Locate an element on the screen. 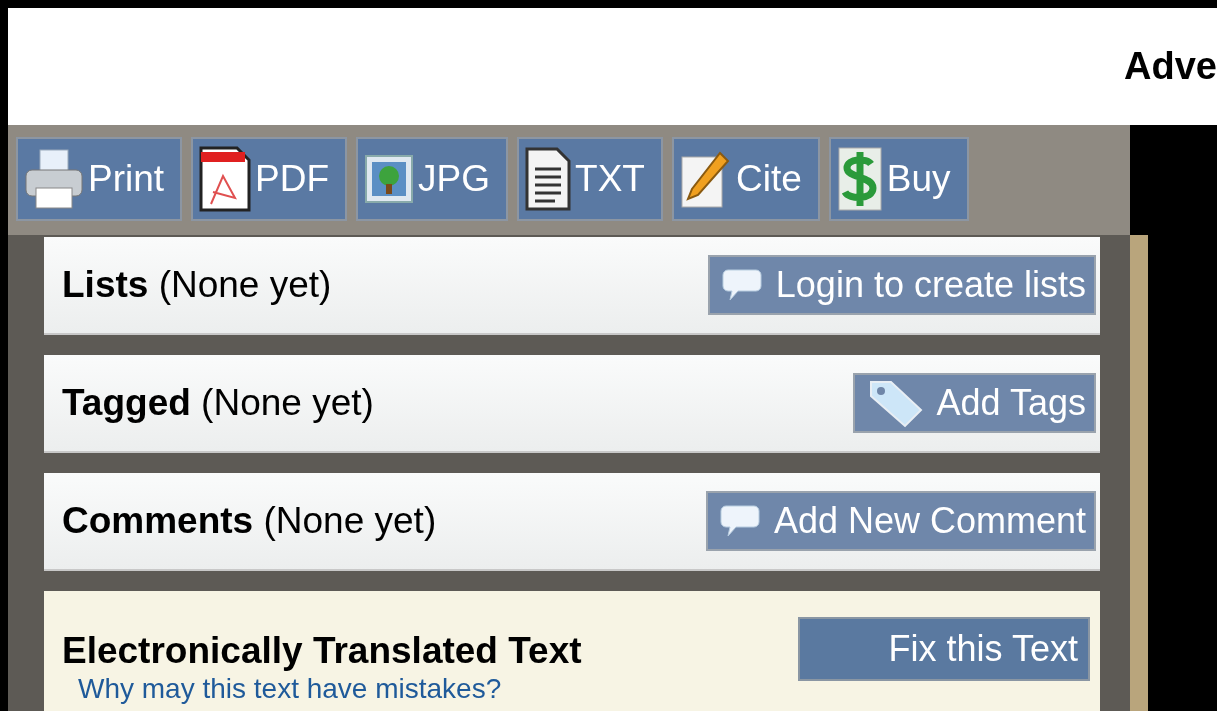 Image resolution: width=1217 pixels, height=711 pixels. header-title: Adve is located at coordinates (1170, 66).